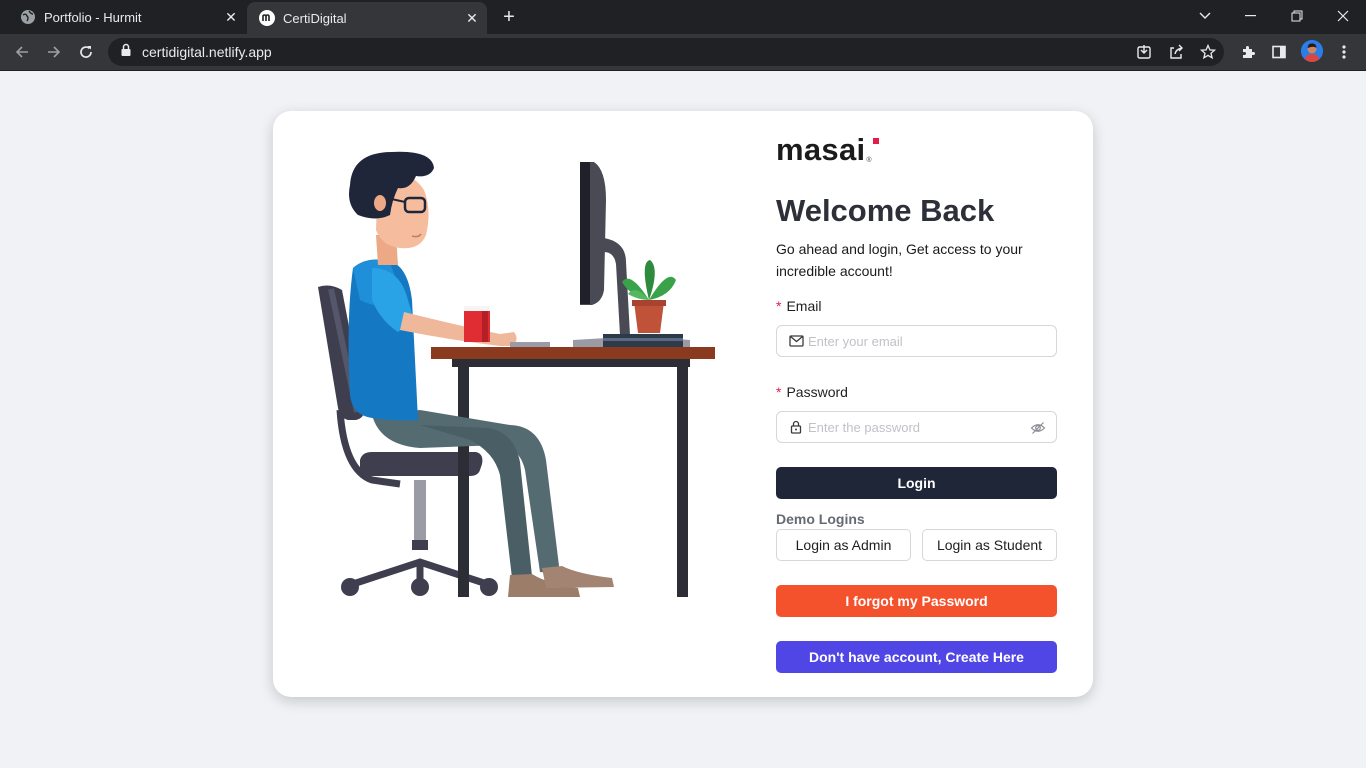  Describe the element at coordinates (1208, 52) in the screenshot. I see `bookmark-star-icon` at that location.